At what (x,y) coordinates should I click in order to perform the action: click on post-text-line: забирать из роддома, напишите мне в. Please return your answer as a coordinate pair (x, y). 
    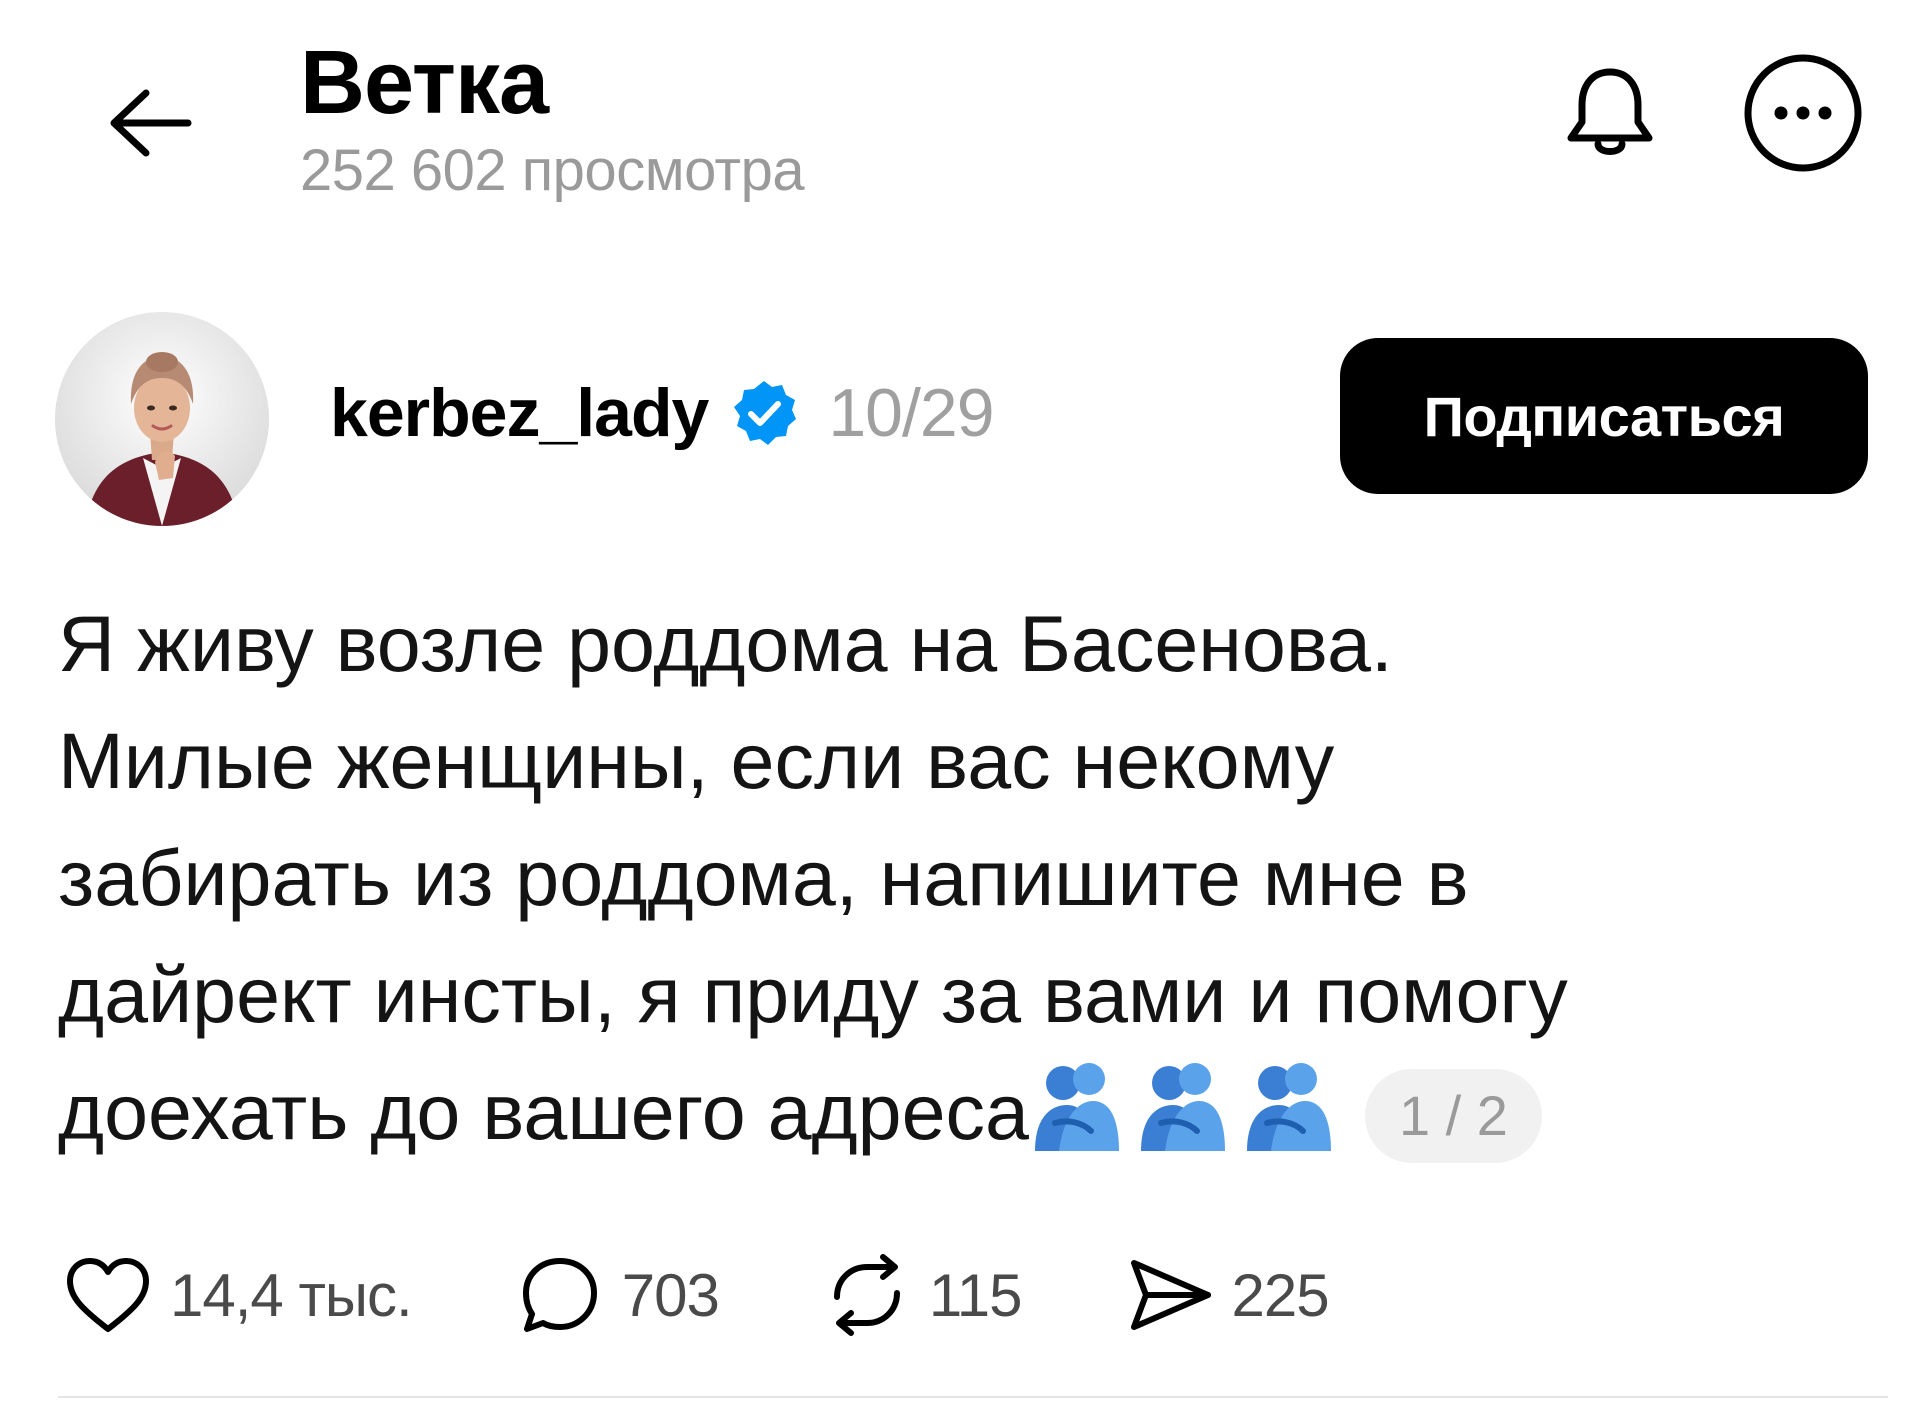
    Looking at the image, I should click on (763, 877).